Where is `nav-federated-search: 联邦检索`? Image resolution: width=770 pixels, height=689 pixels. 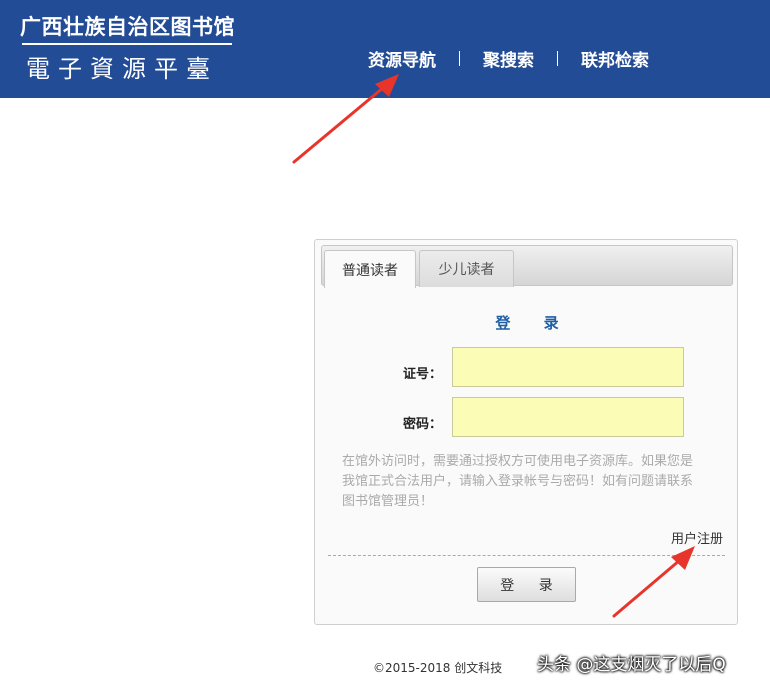 nav-federated-search: 联邦检索 is located at coordinates (615, 58).